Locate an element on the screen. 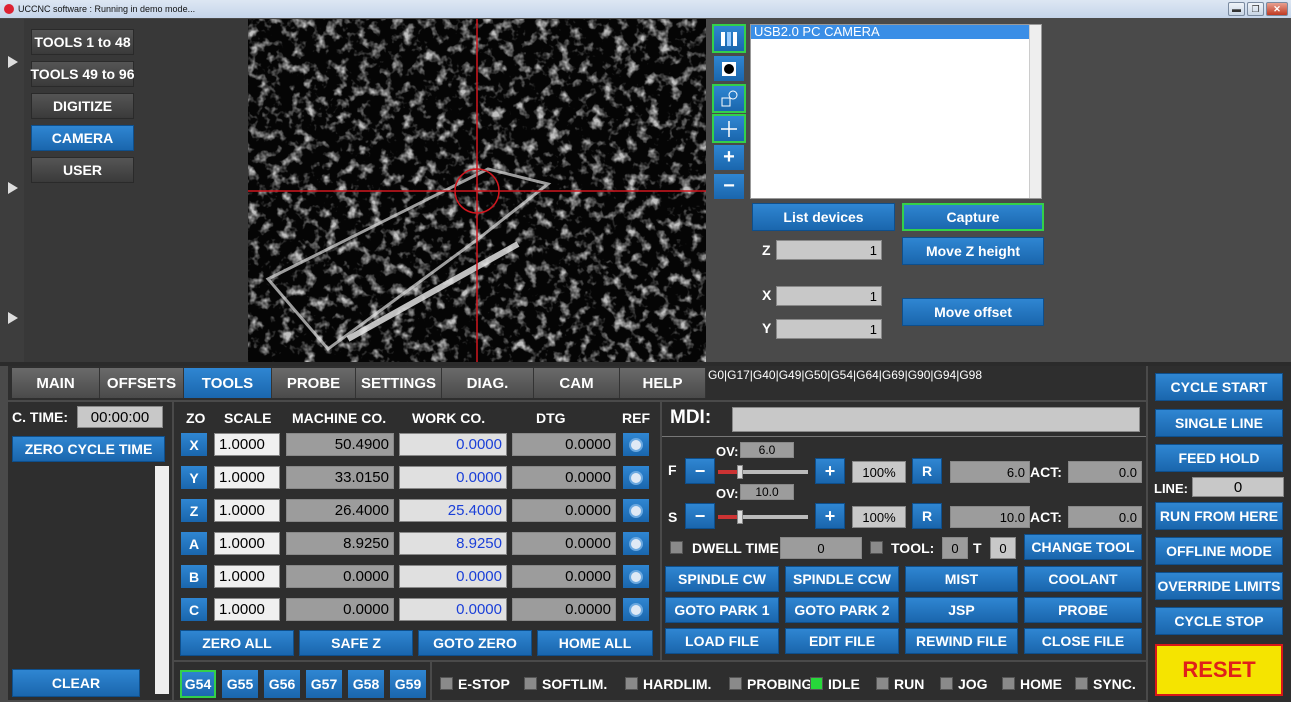 This screenshot has height=702, width=1291. close-icon: ✕ is located at coordinates (1277, 9).